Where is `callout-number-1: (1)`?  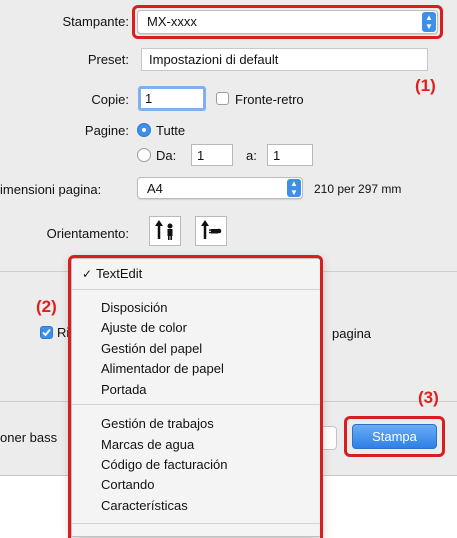 callout-number-1: (1) is located at coordinates (425, 85).